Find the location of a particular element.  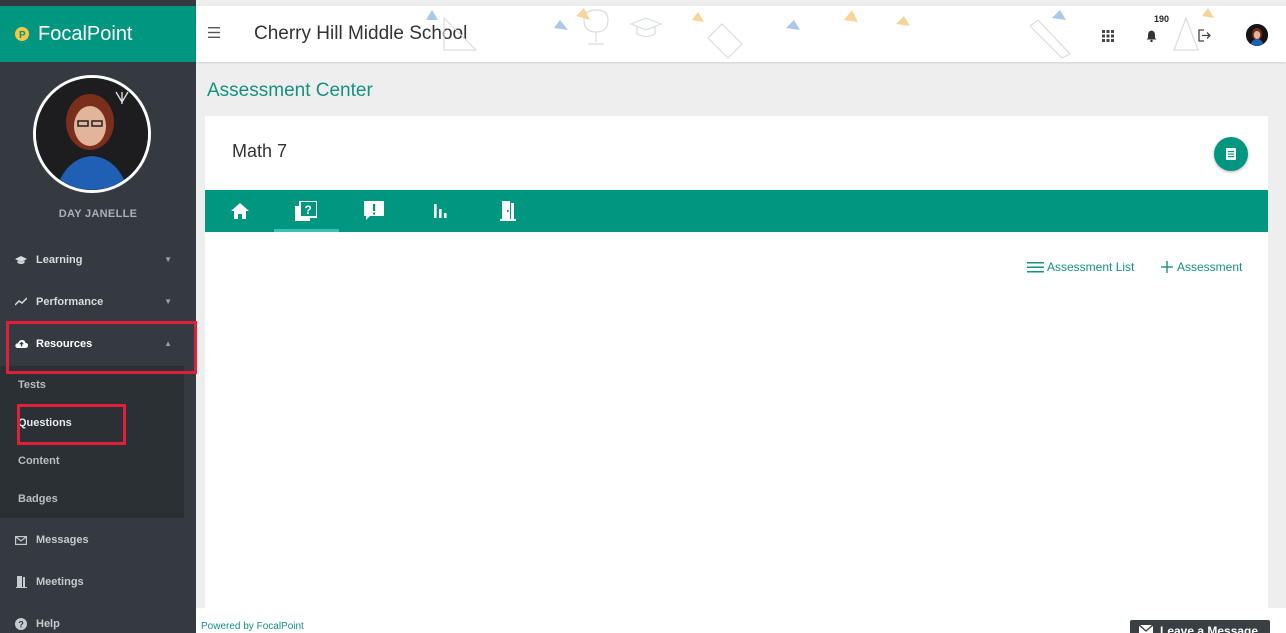

tab-questions: ? is located at coordinates (306, 211).